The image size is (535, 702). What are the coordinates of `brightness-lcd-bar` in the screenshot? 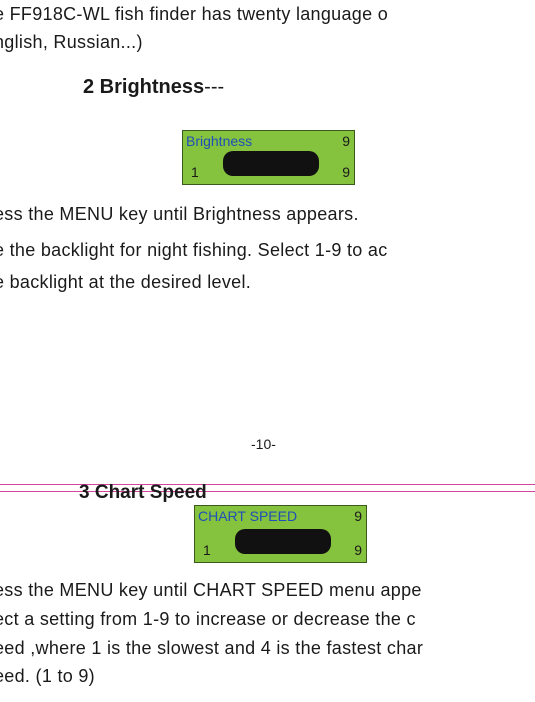 It's located at (271, 163).